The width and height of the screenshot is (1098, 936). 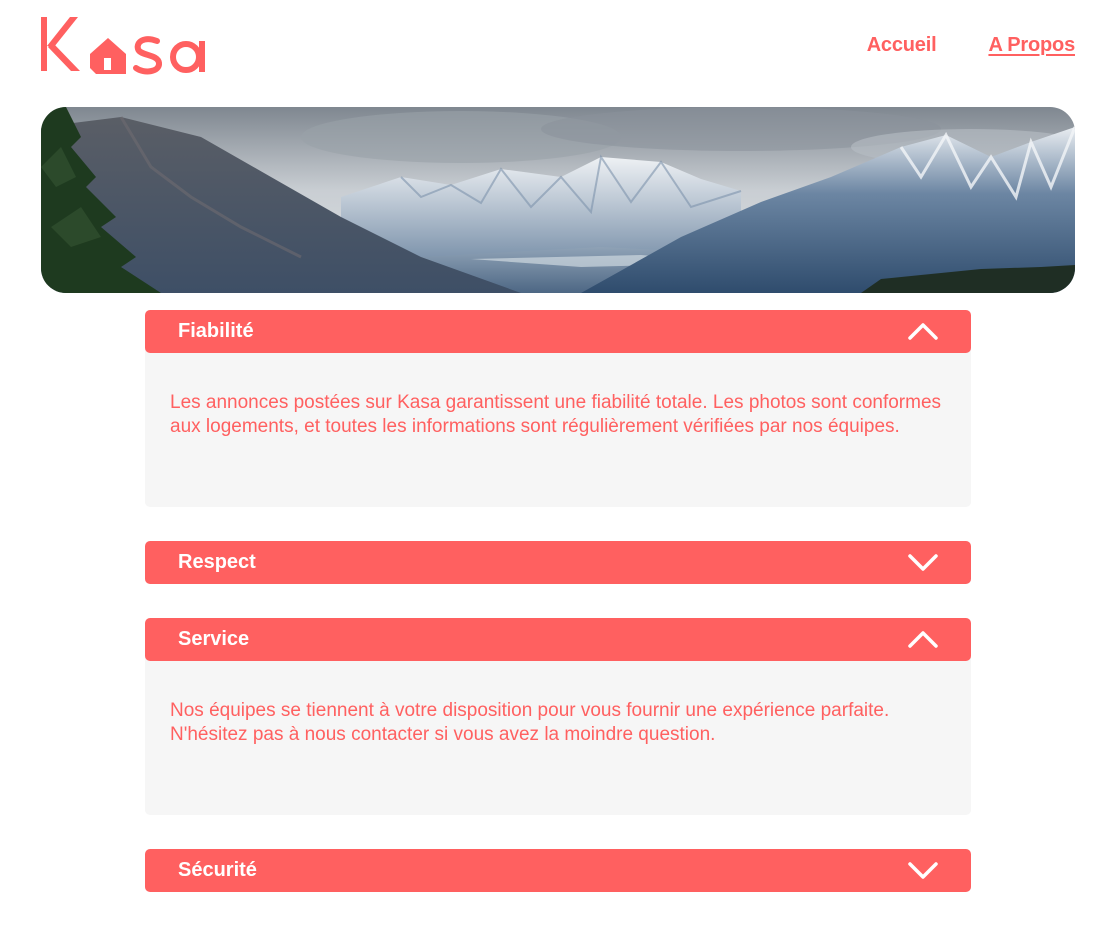 I want to click on nav-link-a-propos: A Propos, so click(x=1031, y=45).